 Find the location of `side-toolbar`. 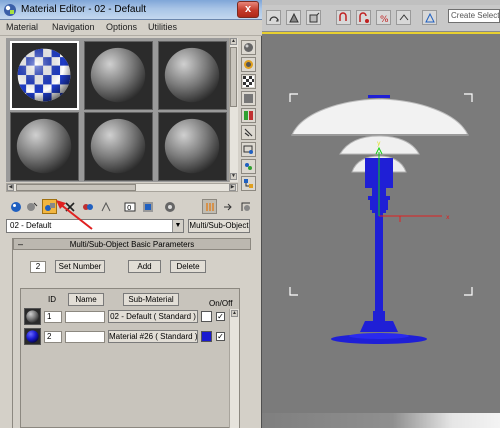

side-toolbar is located at coordinates (249, 114).